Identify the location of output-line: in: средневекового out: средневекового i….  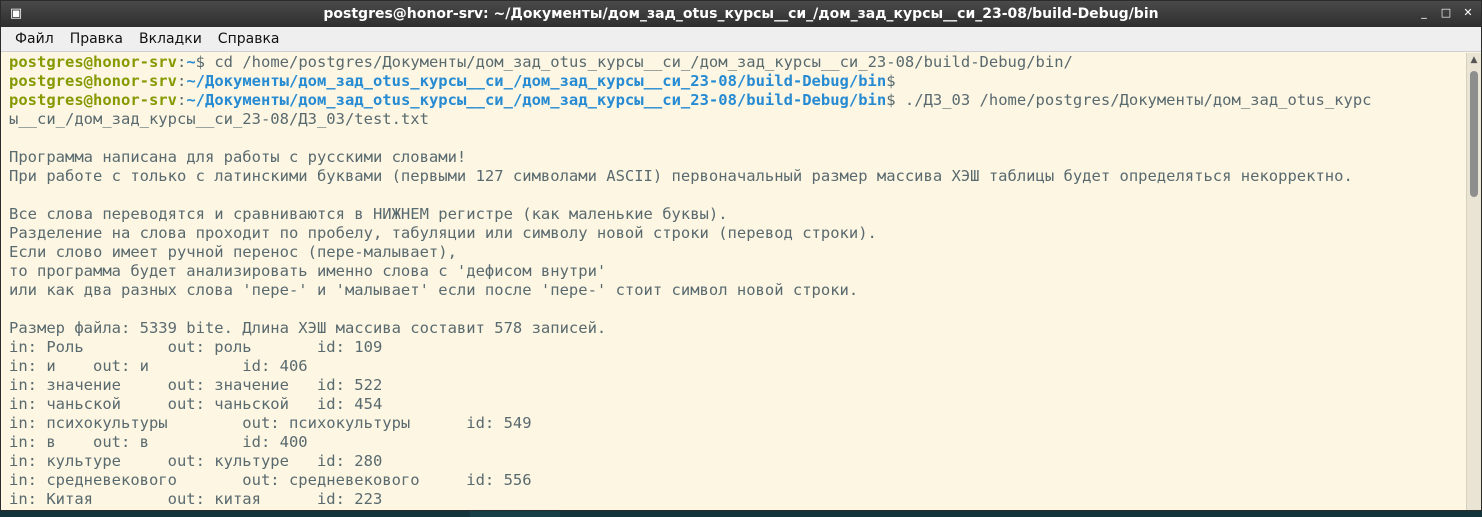
(270, 480).